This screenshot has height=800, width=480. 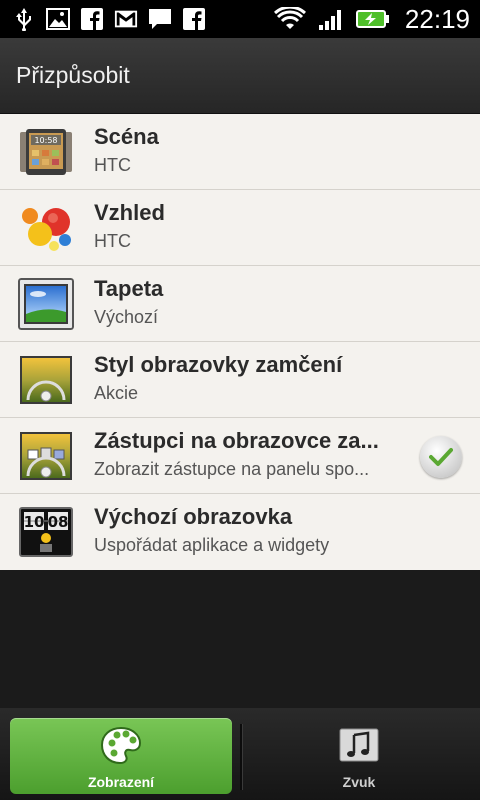 I want to click on tab-divider, so click(x=241, y=757).